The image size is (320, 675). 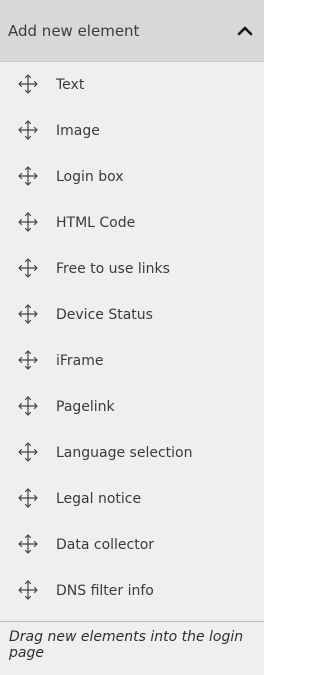 What do you see at coordinates (80, 361) in the screenshot?
I see `element-item-label: iFrame` at bounding box center [80, 361].